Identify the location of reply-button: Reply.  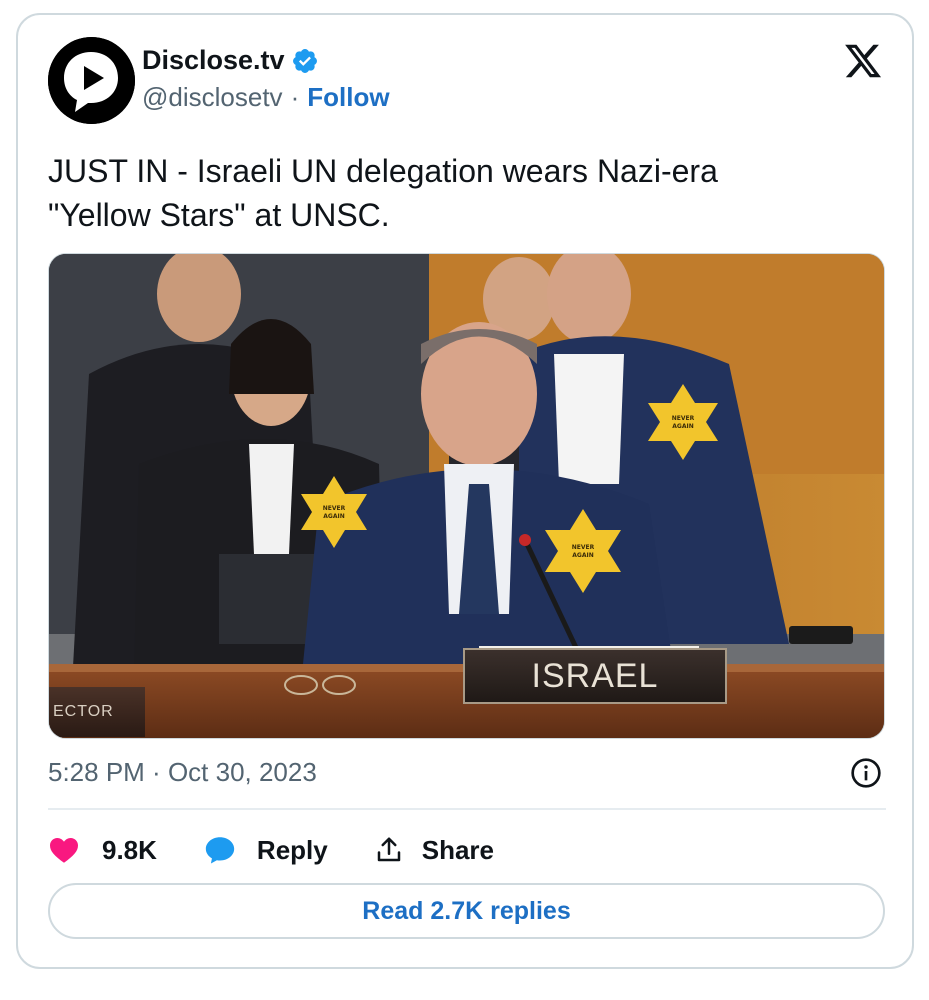
(265, 850).